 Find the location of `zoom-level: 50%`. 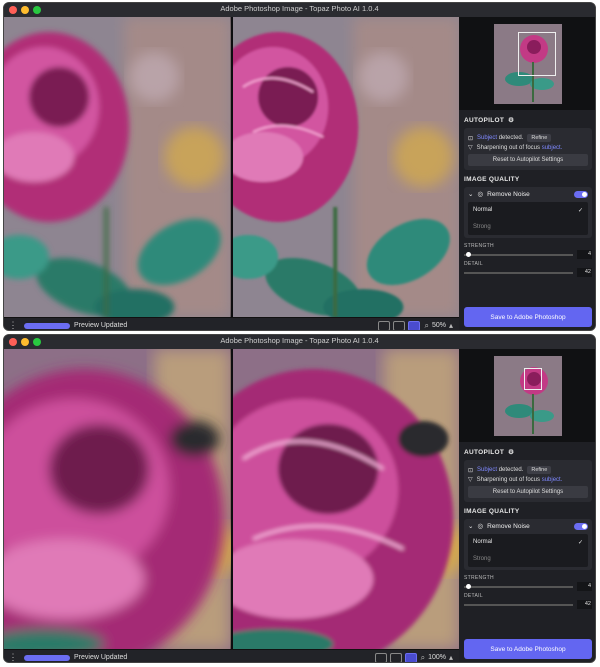

zoom-level: 50% is located at coordinates (438, 325).